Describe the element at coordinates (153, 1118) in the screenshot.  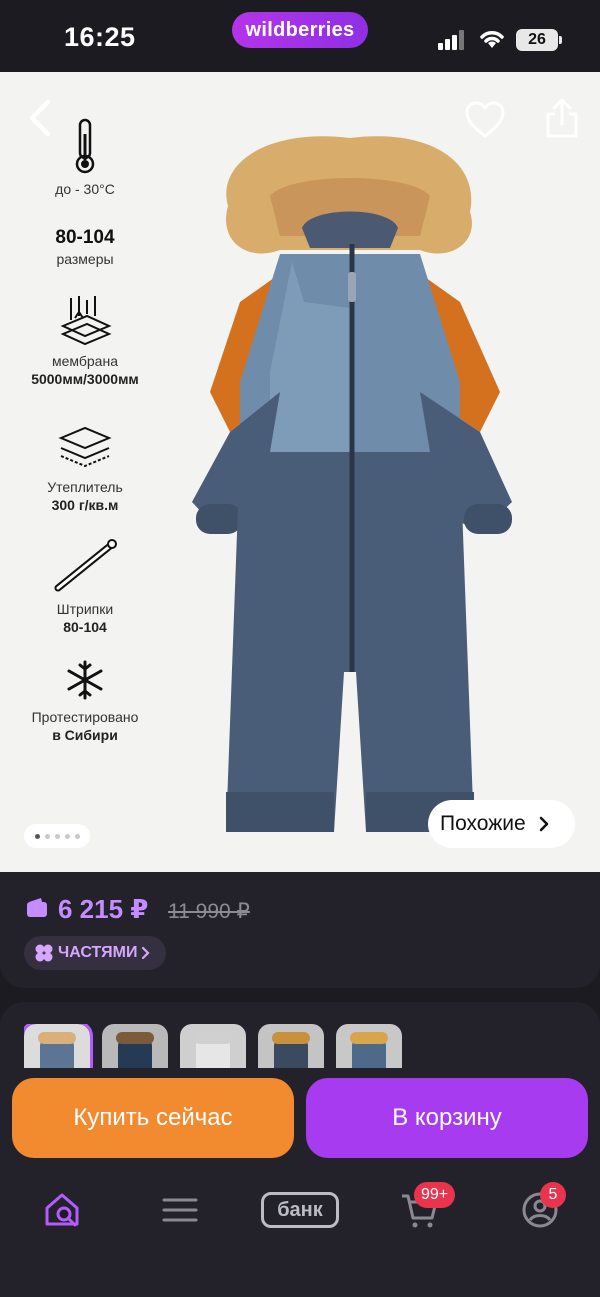
I see `buy-now-button: Купить сейчас` at that location.